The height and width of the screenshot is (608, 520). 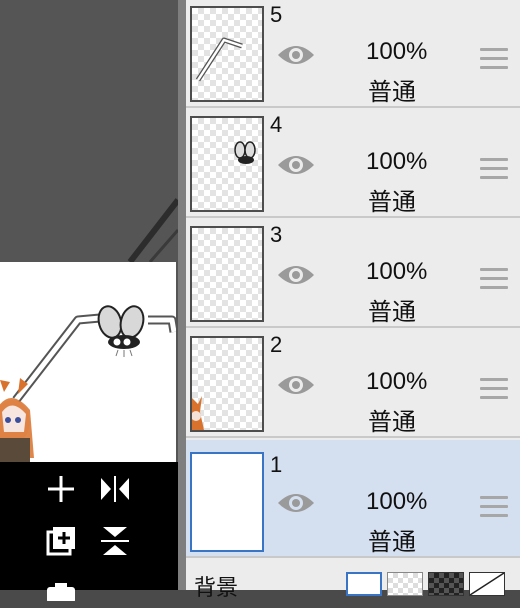 I want to click on flip-vertical-icon, so click(x=115, y=541).